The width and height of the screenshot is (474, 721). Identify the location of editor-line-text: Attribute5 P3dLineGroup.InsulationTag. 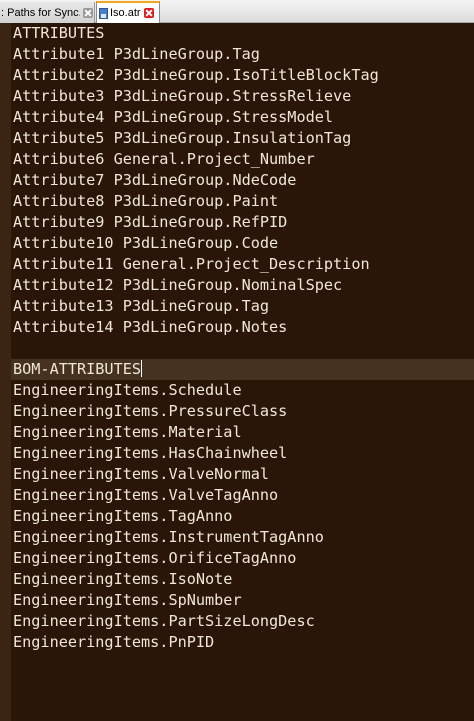
(182, 138).